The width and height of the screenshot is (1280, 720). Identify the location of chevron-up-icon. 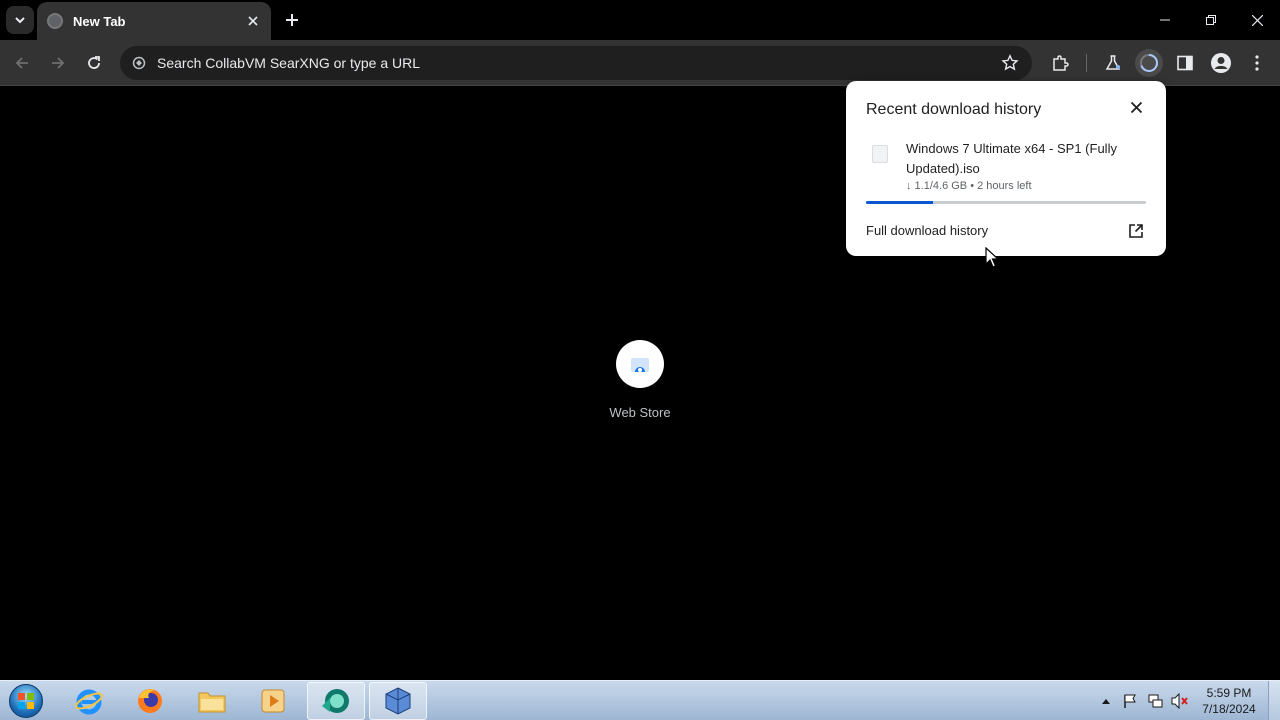
(1106, 701).